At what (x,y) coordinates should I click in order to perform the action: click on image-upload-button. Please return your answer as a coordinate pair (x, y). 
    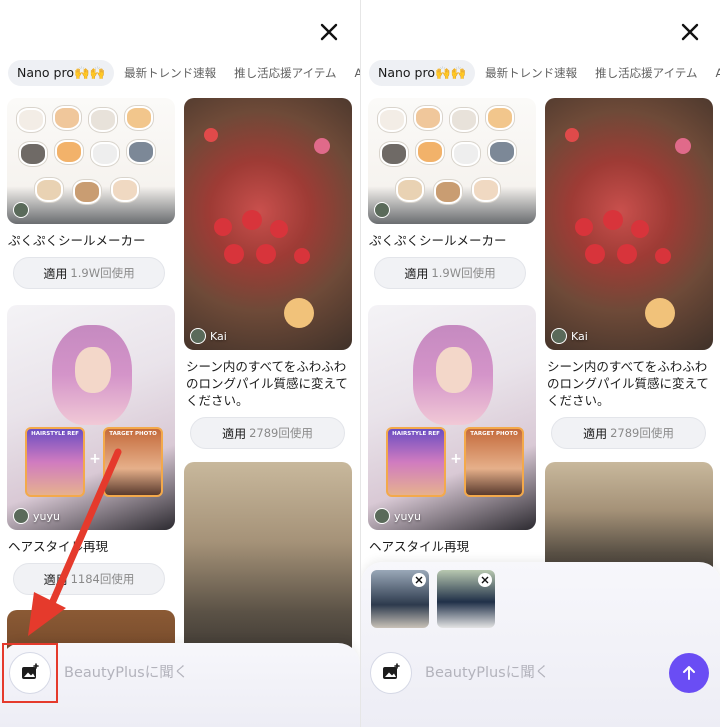
    Looking at the image, I should click on (391, 673).